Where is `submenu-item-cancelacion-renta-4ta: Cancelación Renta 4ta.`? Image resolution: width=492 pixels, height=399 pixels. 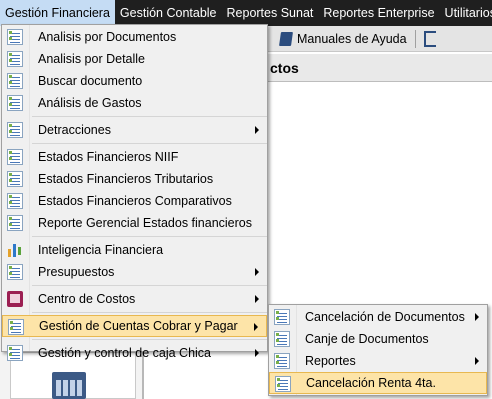 submenu-item-cancelacion-renta-4ta: Cancelación Renta 4ta. is located at coordinates (378, 383).